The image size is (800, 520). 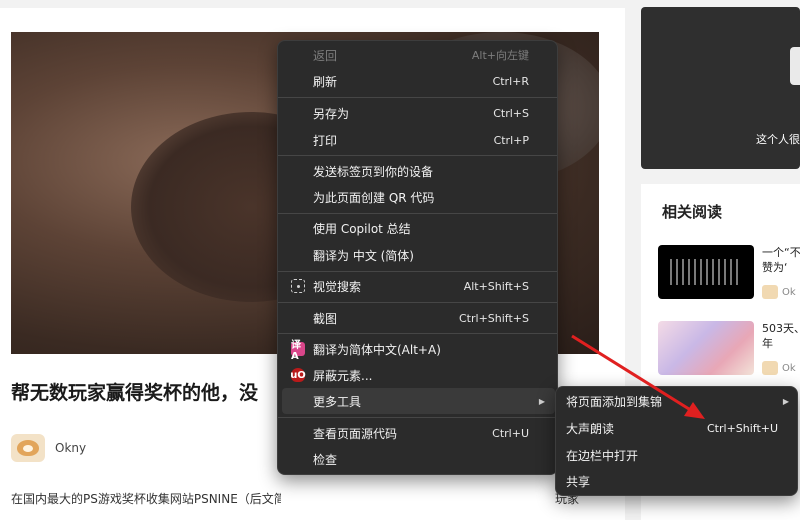 What do you see at coordinates (614, 401) in the screenshot?
I see `menu-item-label: 将页面添加到集锦` at bounding box center [614, 401].